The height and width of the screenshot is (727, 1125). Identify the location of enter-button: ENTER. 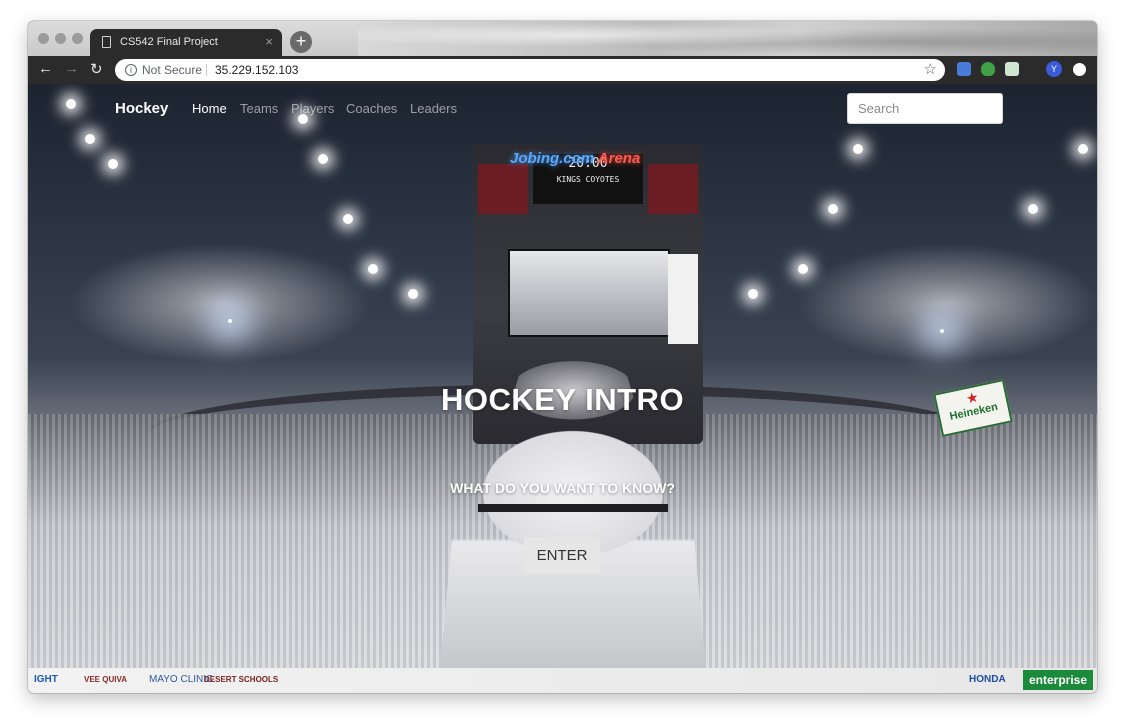
(562, 555).